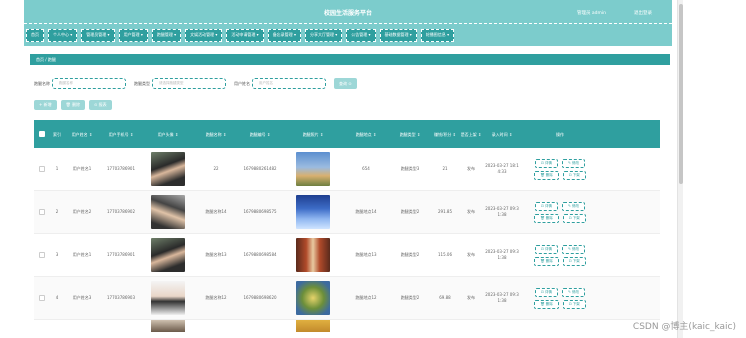 Image resolution: width=746 pixels, height=338 pixels. Describe the element at coordinates (445, 211) in the screenshot. I see `cell-price: 291.85` at that location.